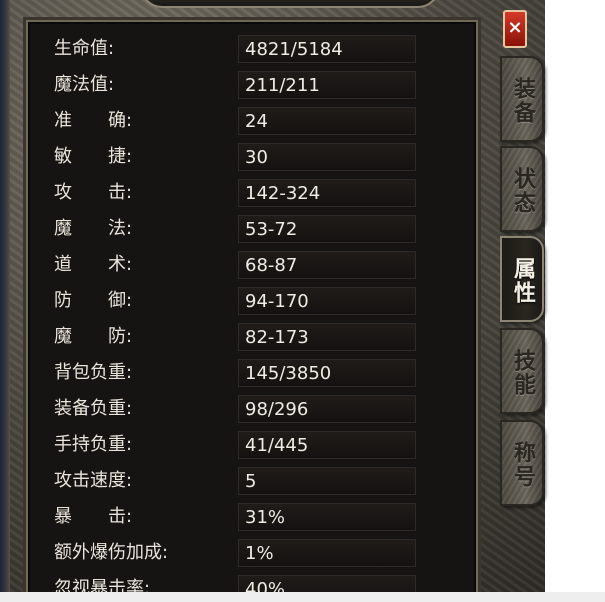 Image resolution: width=605 pixels, height=602 pixels. What do you see at coordinates (327, 481) in the screenshot?
I see `stat-value-box: 5` at bounding box center [327, 481].